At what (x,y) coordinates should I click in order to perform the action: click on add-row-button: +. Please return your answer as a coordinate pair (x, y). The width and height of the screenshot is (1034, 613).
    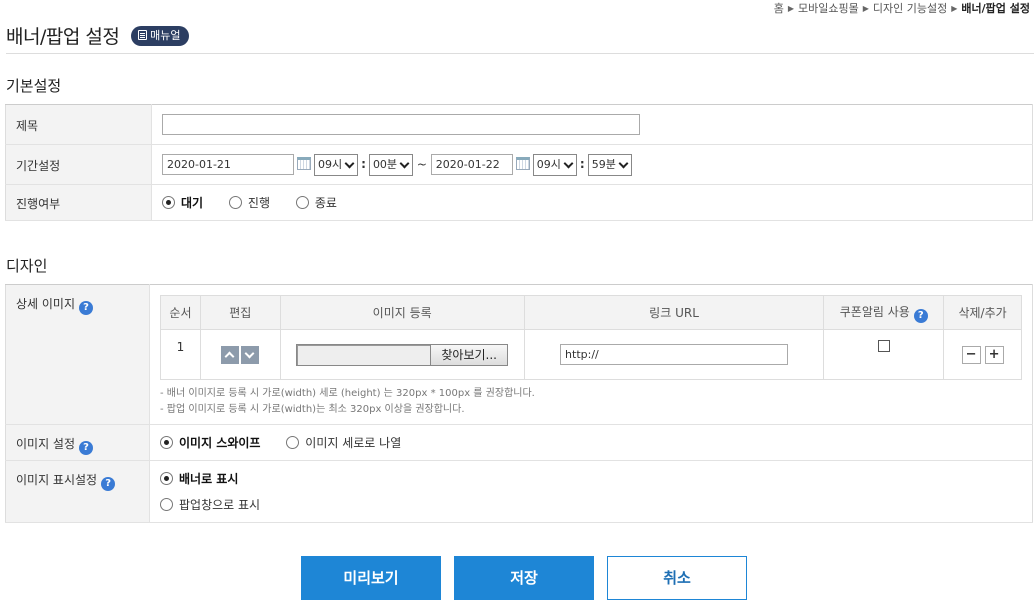
    Looking at the image, I should click on (994, 354).